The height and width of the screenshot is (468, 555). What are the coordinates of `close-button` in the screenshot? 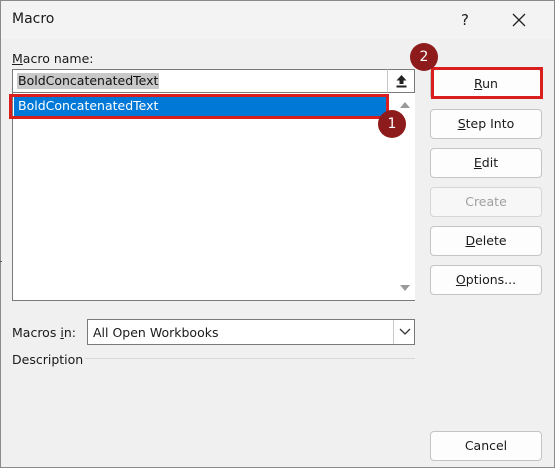 It's located at (519, 20).